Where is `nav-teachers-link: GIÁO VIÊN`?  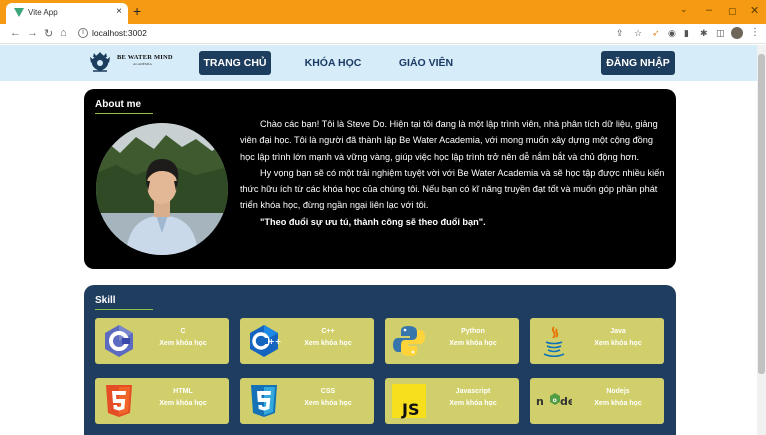
nav-teachers-link: GIÁO VIÊN is located at coordinates (426, 63).